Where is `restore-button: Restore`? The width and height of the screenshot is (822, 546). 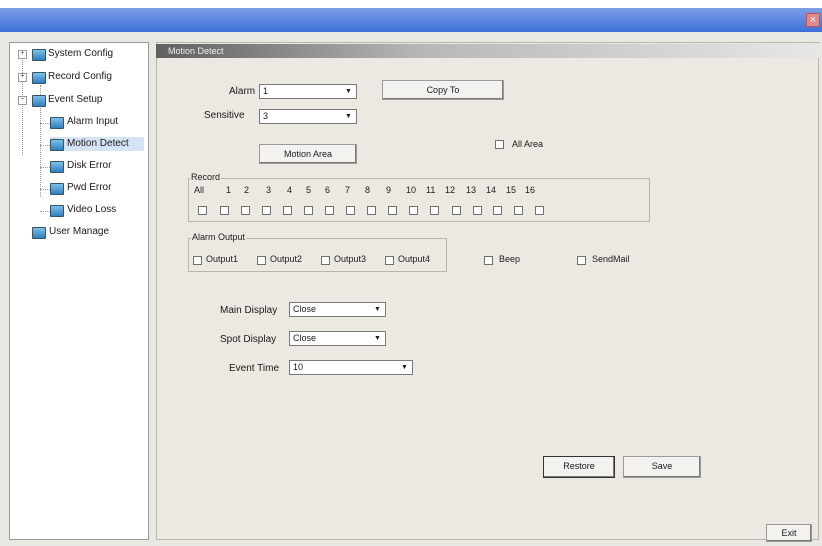
restore-button: Restore is located at coordinates (579, 467).